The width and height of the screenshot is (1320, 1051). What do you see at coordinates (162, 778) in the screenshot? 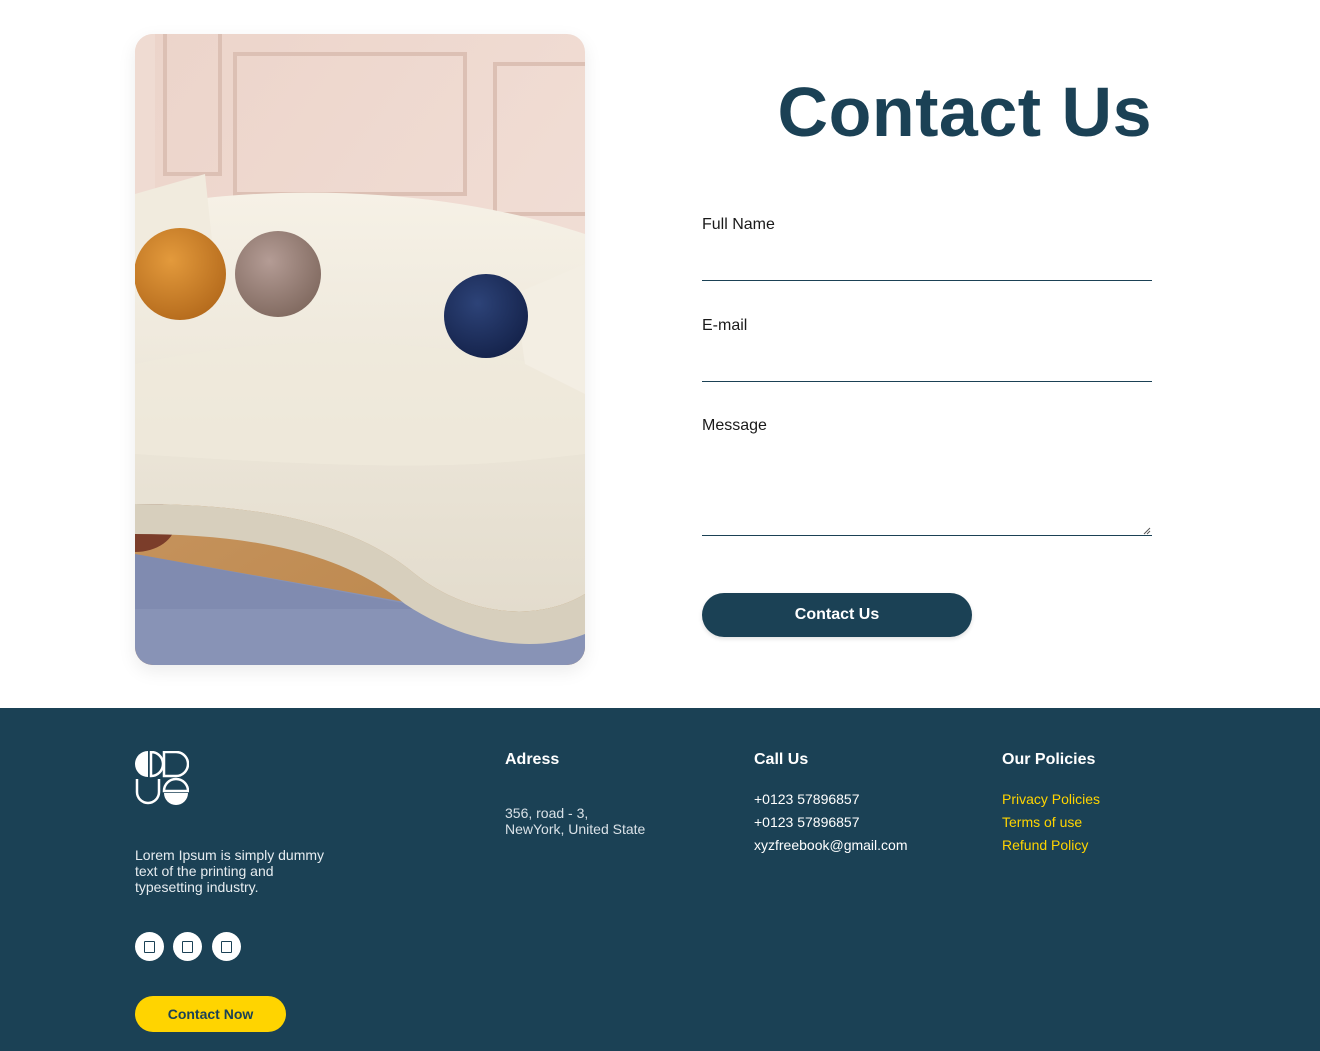
I see `brand-logo-icon` at bounding box center [162, 778].